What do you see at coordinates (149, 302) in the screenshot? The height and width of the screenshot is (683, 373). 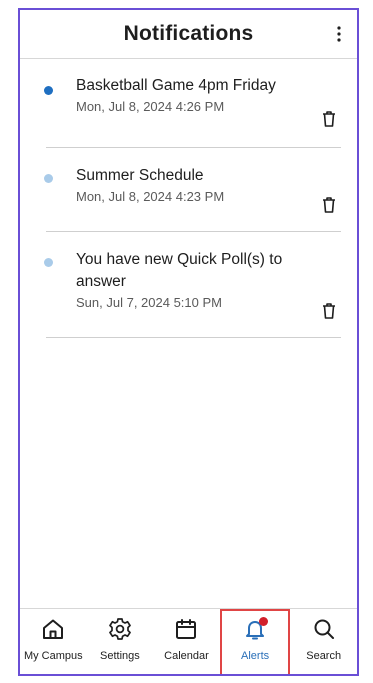 I see `notification-date: Sun, Jul 7, 2024 5:10 PM` at bounding box center [149, 302].